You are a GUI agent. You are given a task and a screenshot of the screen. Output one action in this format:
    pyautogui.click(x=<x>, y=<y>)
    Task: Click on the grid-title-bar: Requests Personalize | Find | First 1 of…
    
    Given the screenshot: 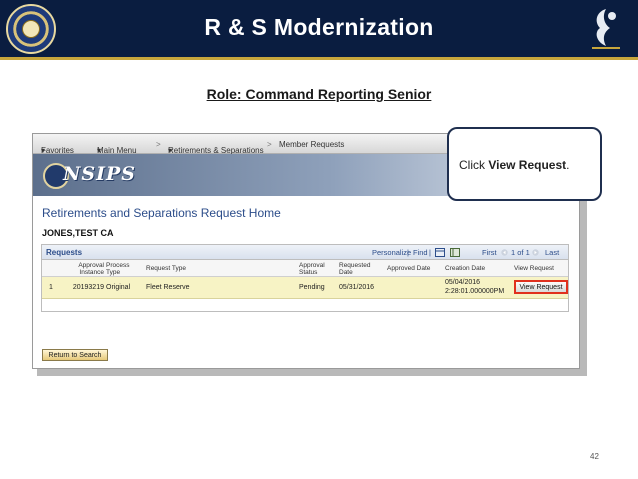 What is the action you would take?
    pyautogui.click(x=305, y=252)
    